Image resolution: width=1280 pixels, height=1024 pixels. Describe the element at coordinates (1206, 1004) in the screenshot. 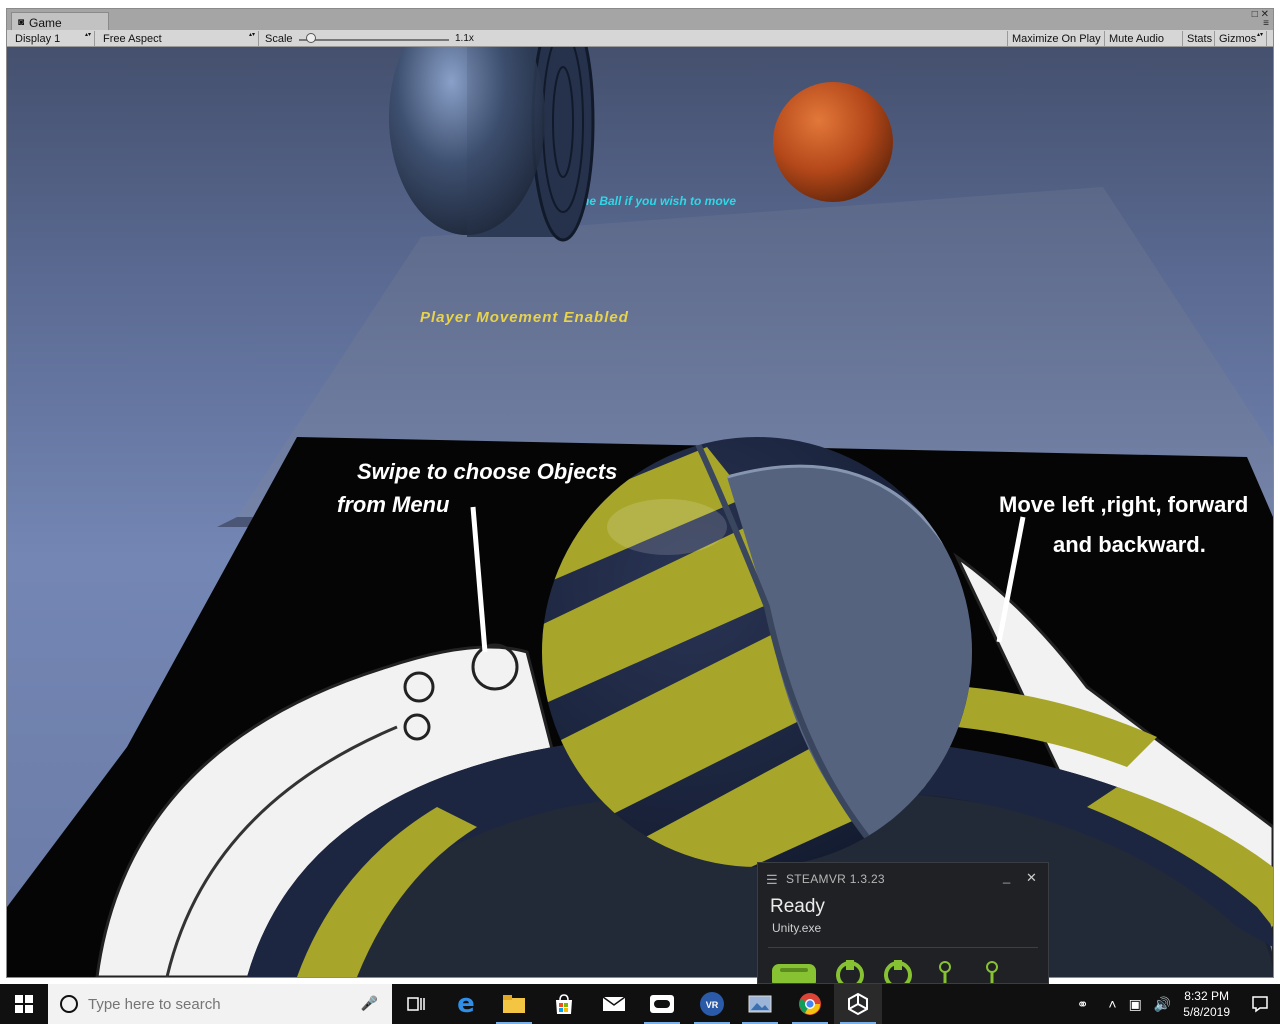

I see `clock: 8:32 PM 5/8/2019` at that location.